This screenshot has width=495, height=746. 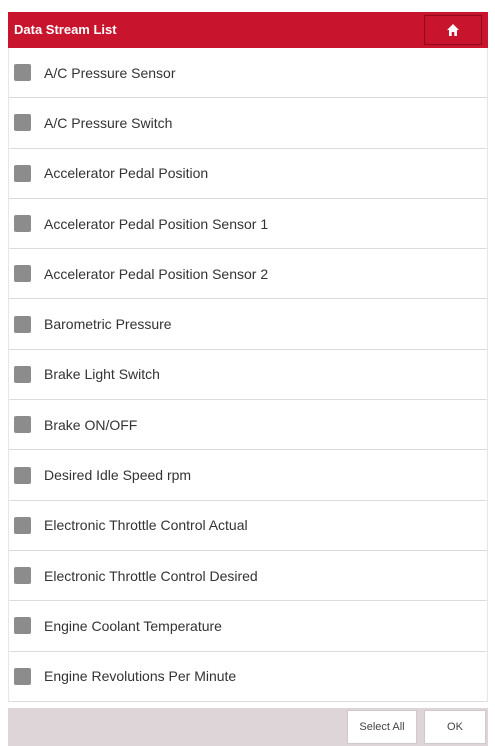 I want to click on list-item: Brake Light Switch, so click(x=248, y=375).